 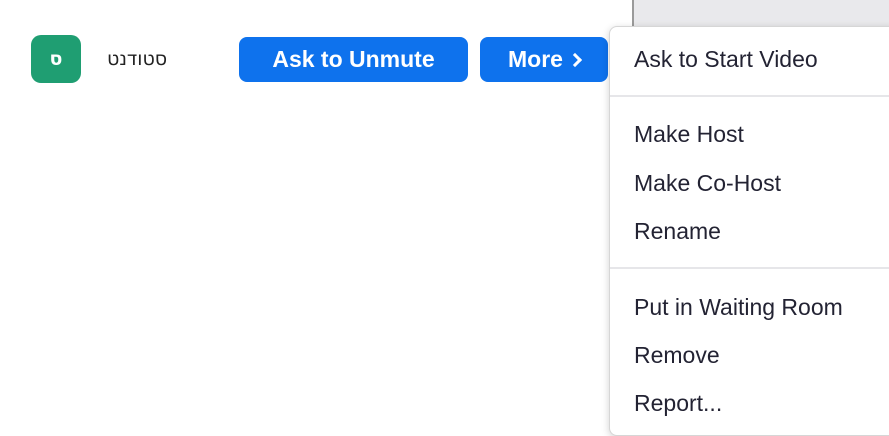 I want to click on menu-item-ask-to-start-video: Ask to Start Video, so click(x=726, y=59).